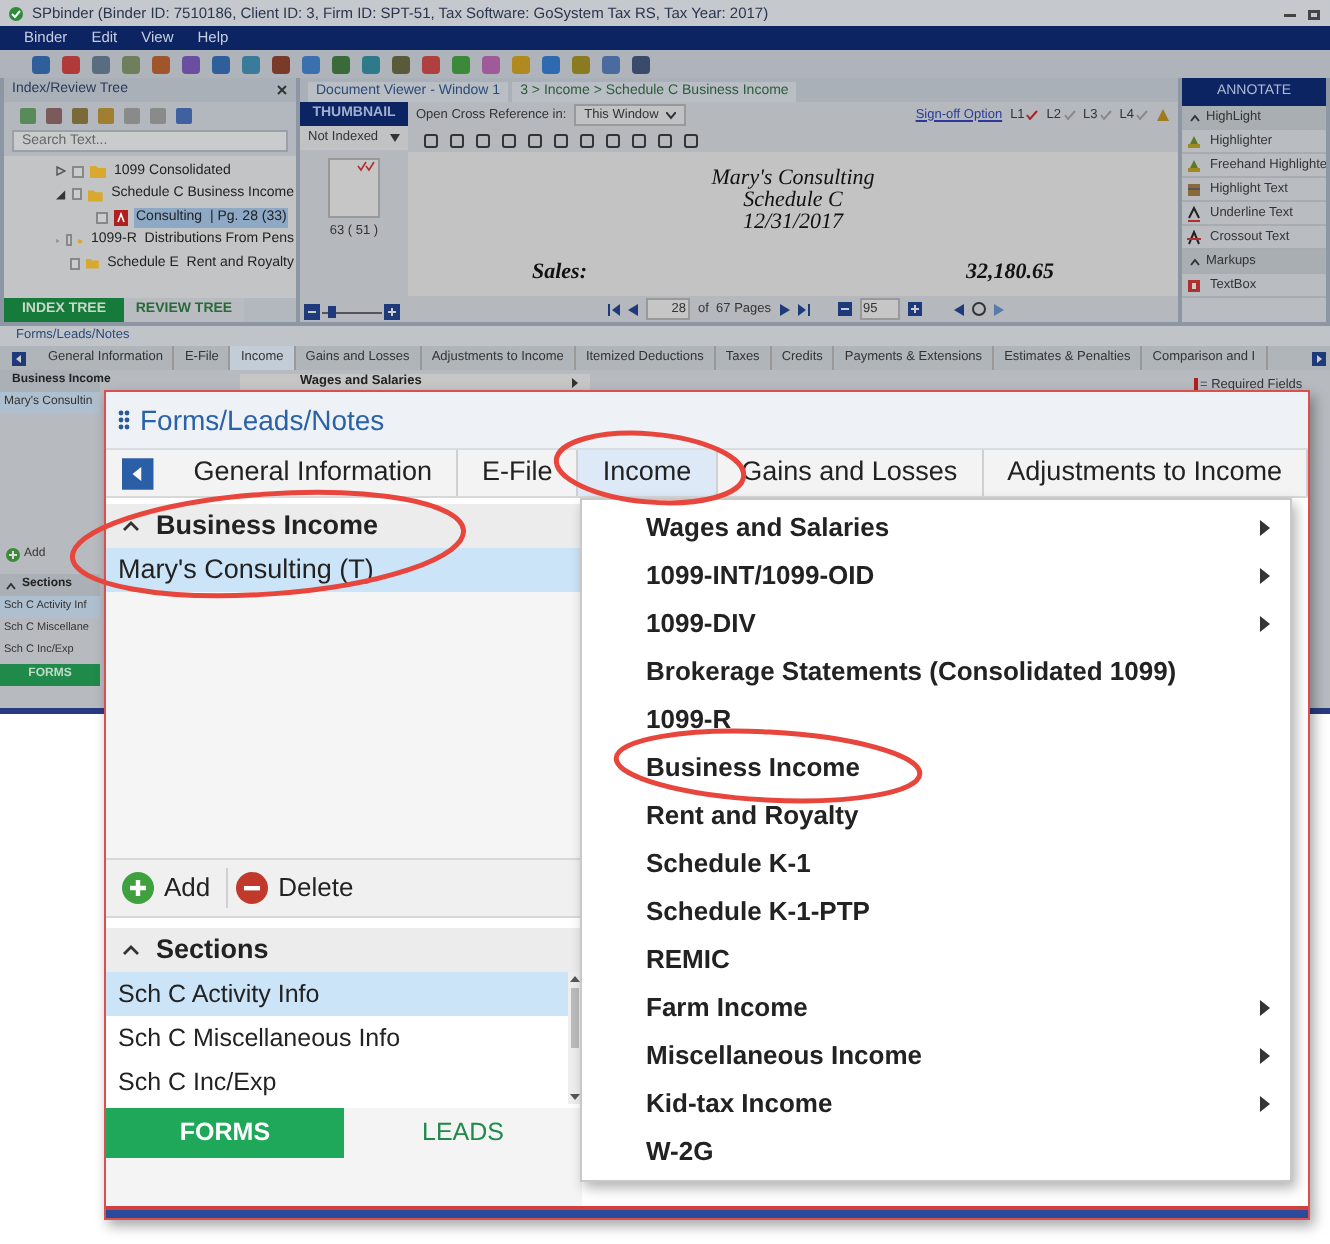 Image resolution: width=1330 pixels, height=1244 pixels. What do you see at coordinates (267, 525) in the screenshot?
I see `group-header: Business Income` at bounding box center [267, 525].